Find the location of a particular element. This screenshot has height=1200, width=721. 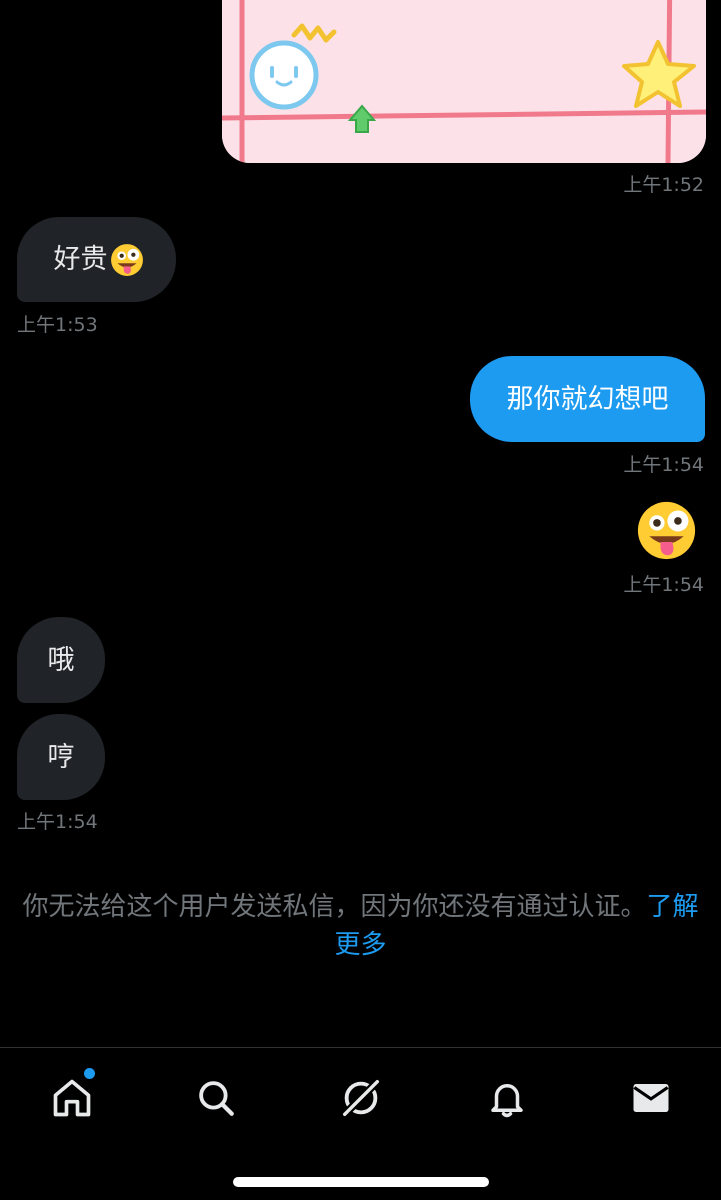

cannot-message-notice: 你无法给这个用户发送私信，因为你还没有通过认证。了解更多 is located at coordinates (360, 926).